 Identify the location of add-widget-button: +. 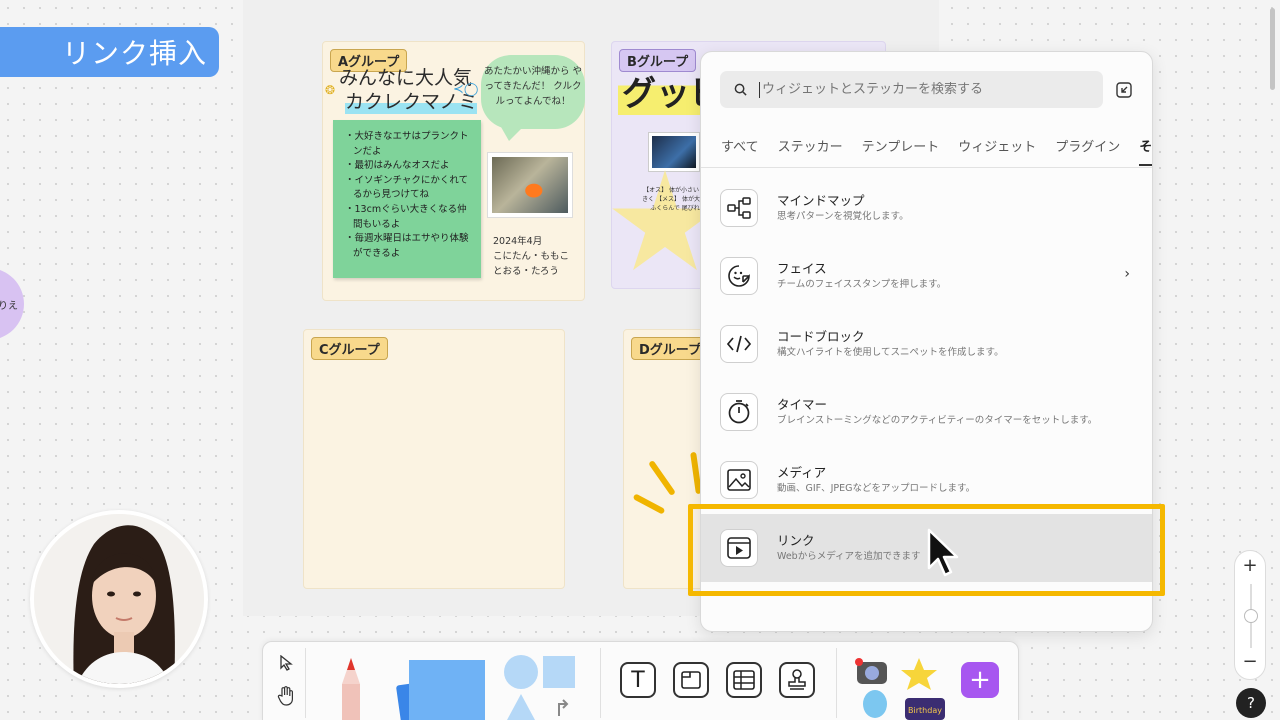
(980, 680).